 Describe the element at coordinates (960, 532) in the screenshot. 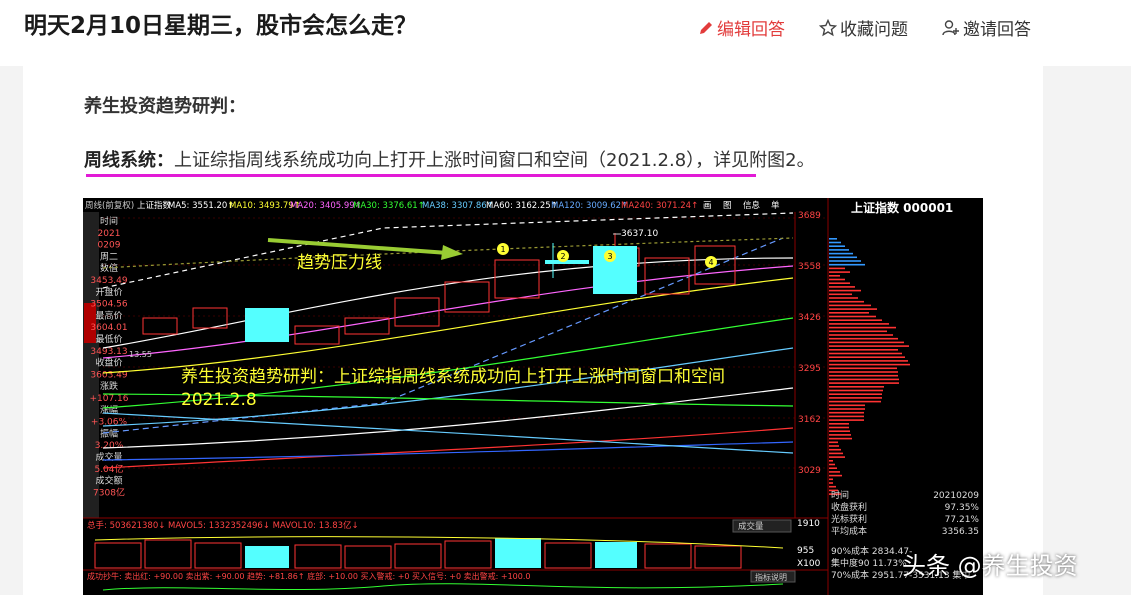

I see `stat-value: 3356.35` at that location.